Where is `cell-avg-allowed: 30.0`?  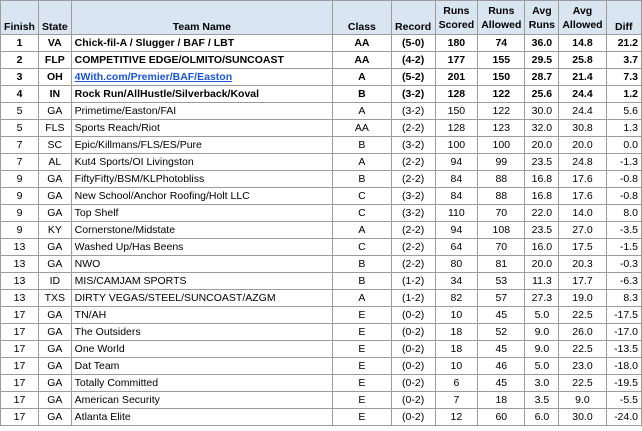
cell-avg-allowed: 30.0 is located at coordinates (582, 417).